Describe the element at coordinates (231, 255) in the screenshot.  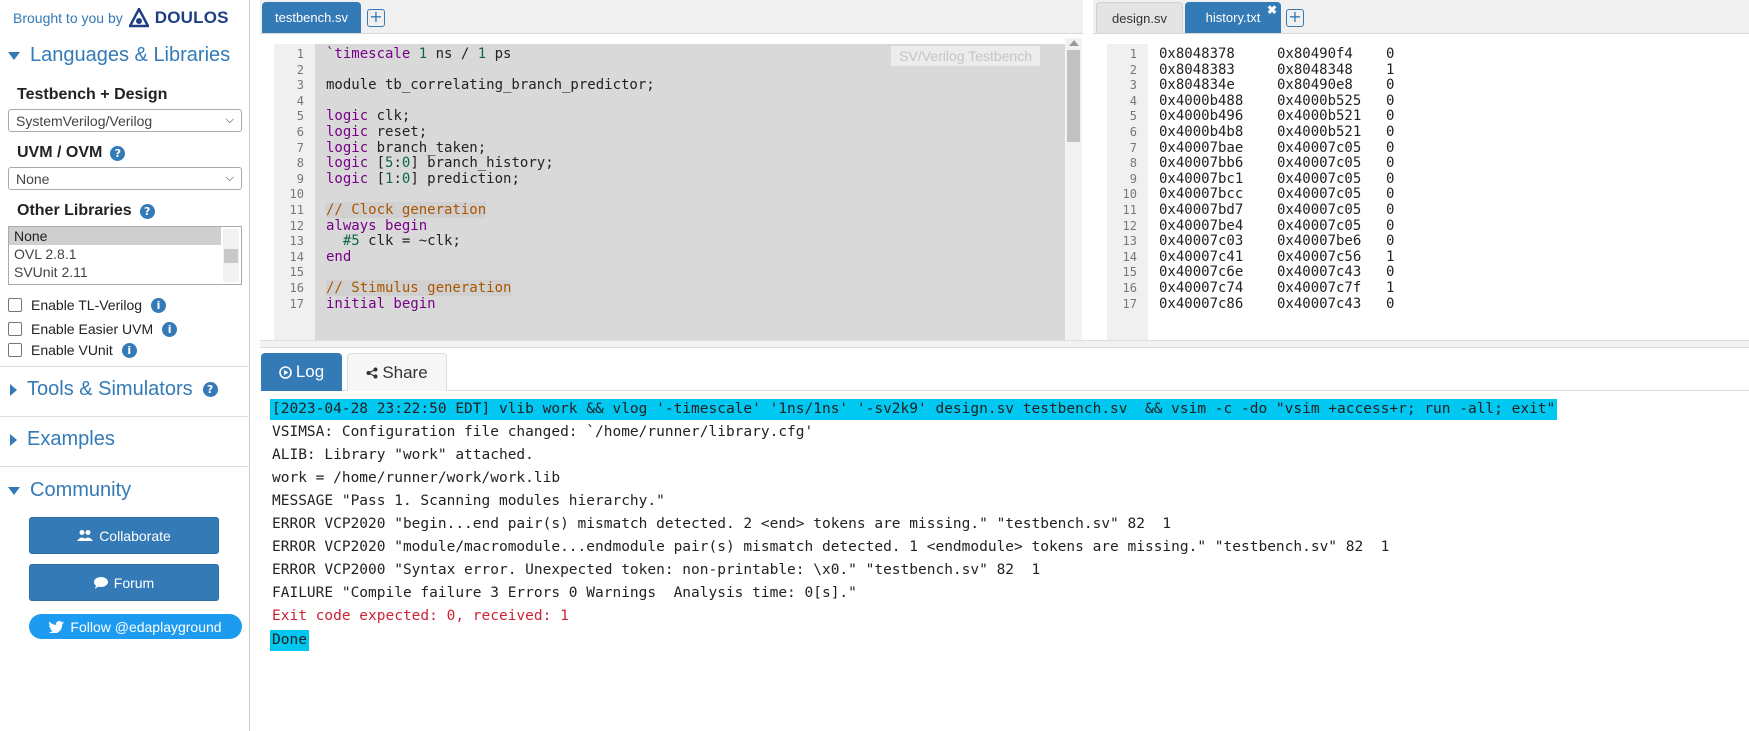
I see `listbox-scrollbar` at that location.